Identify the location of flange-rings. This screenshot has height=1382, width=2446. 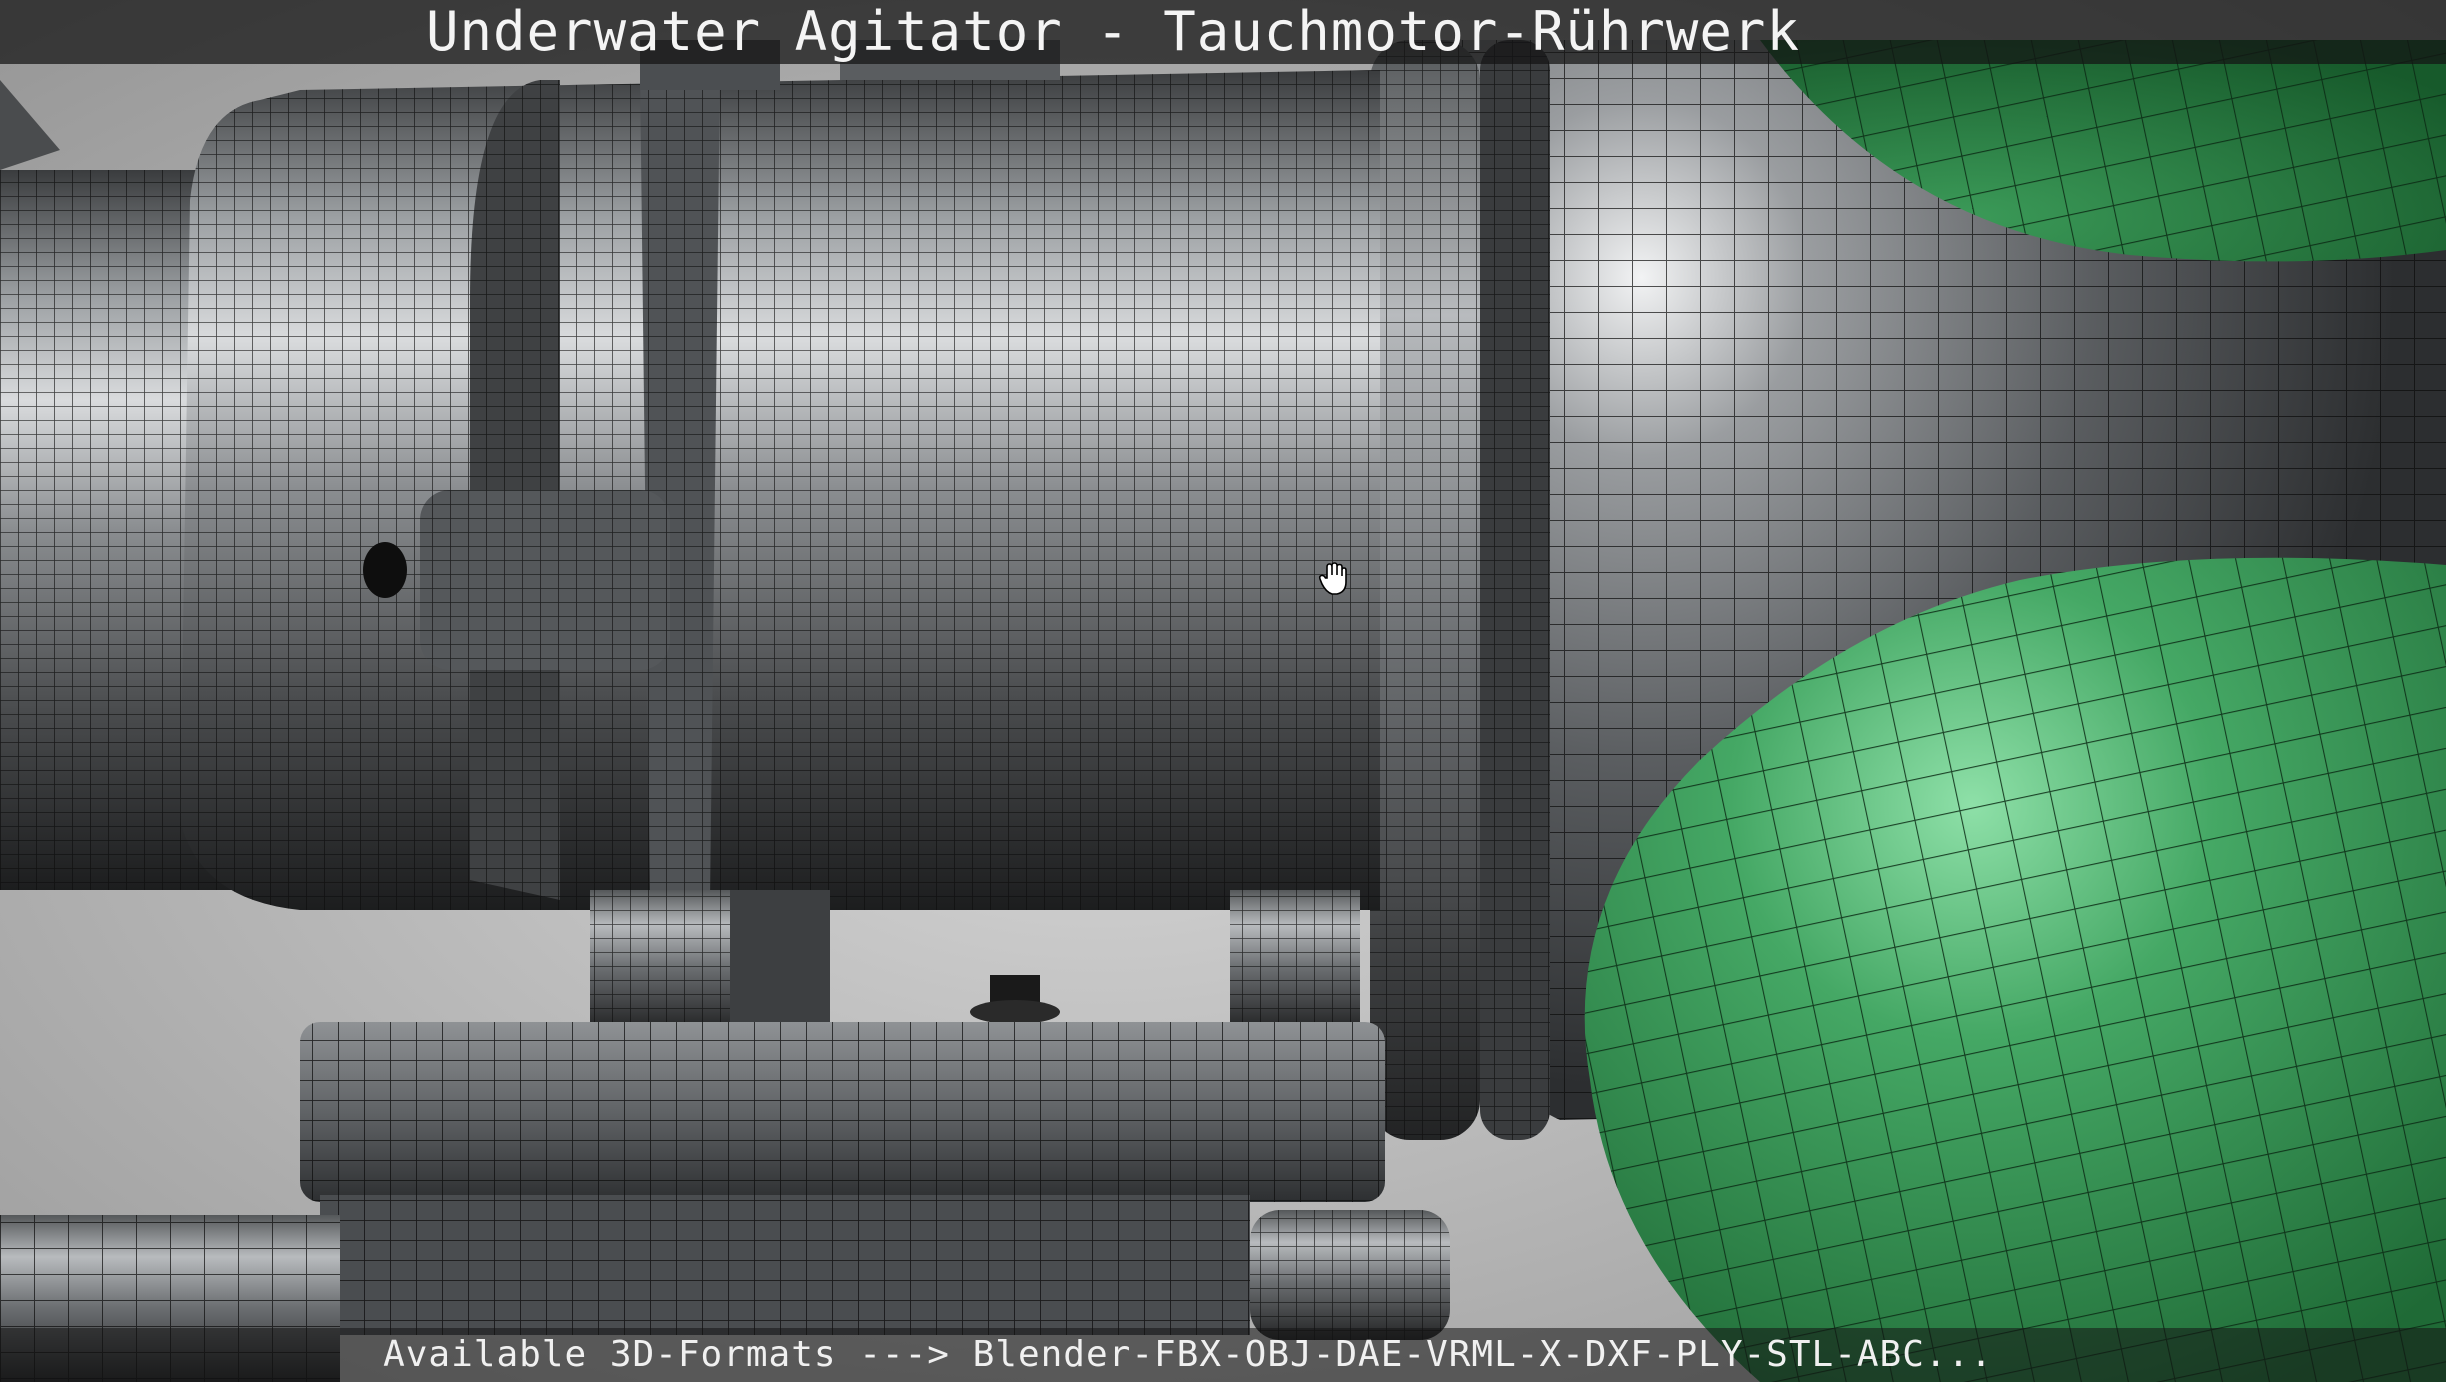
(1460, 590).